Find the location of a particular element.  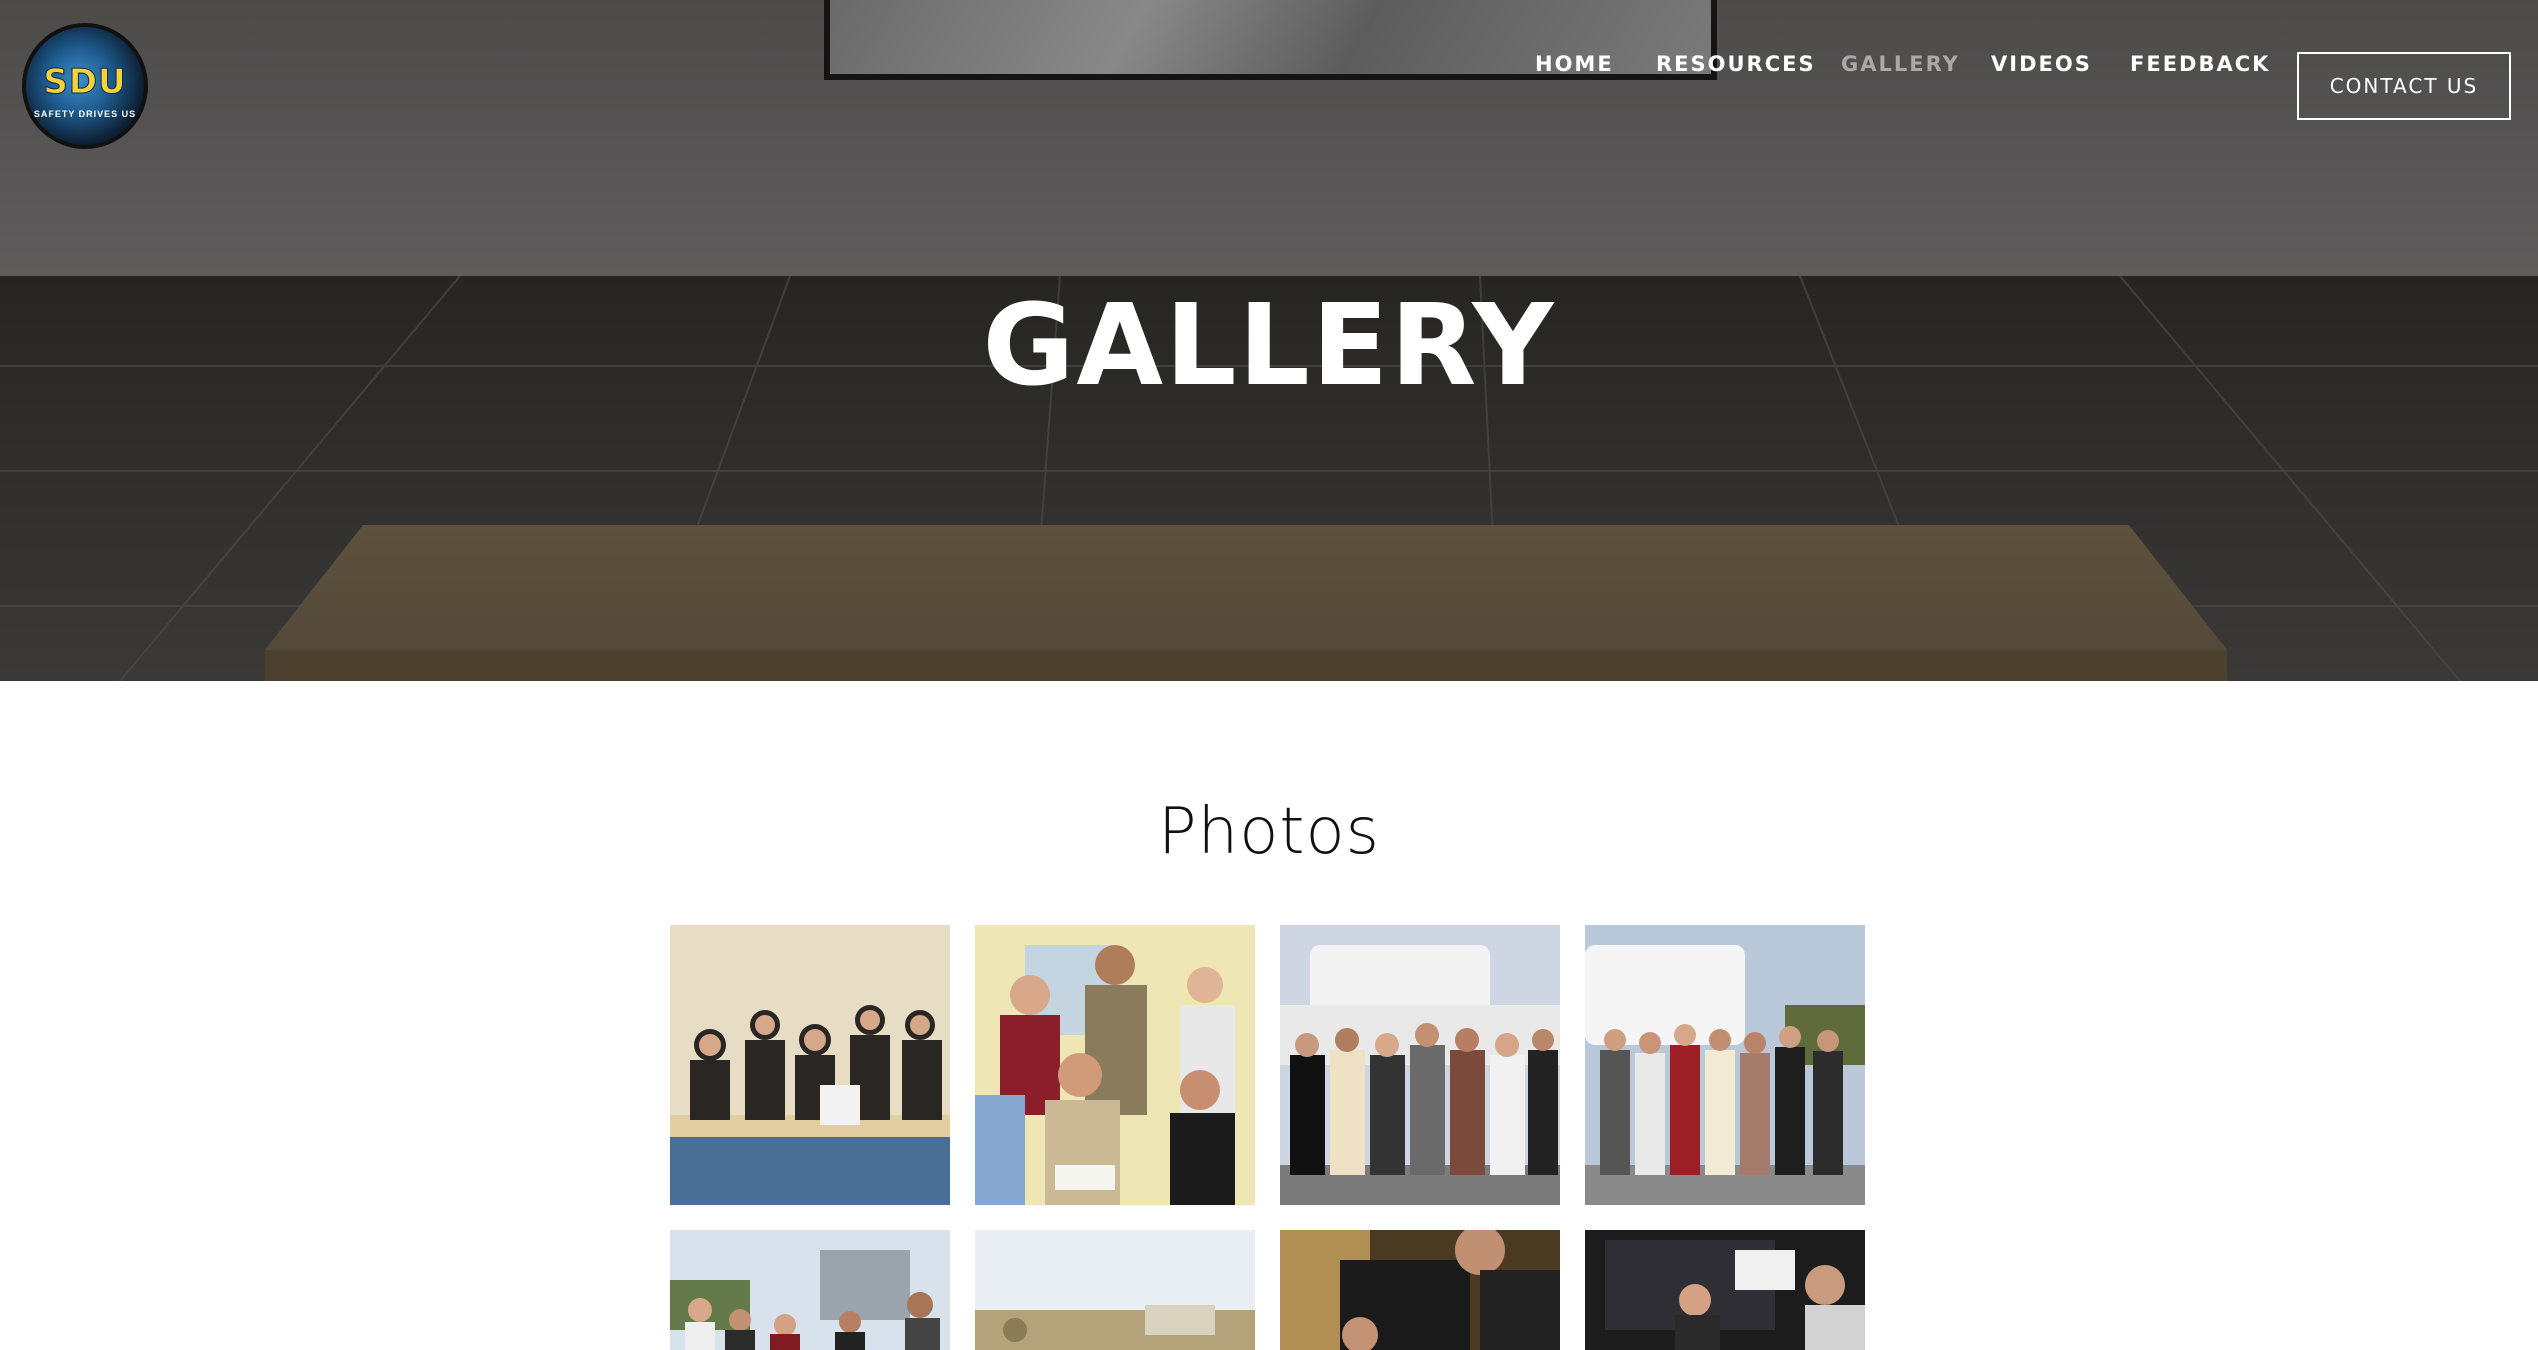

logo-text: SDU is located at coordinates (85, 82).